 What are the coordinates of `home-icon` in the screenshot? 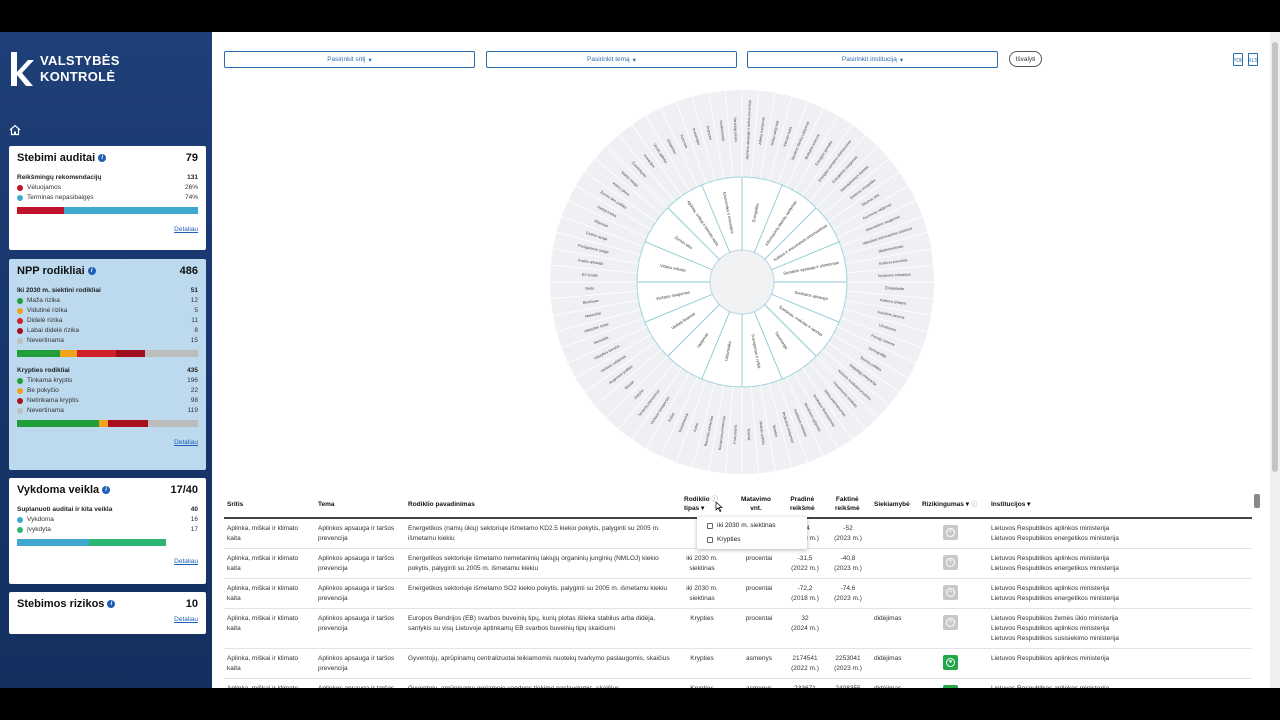 It's located at (15, 130).